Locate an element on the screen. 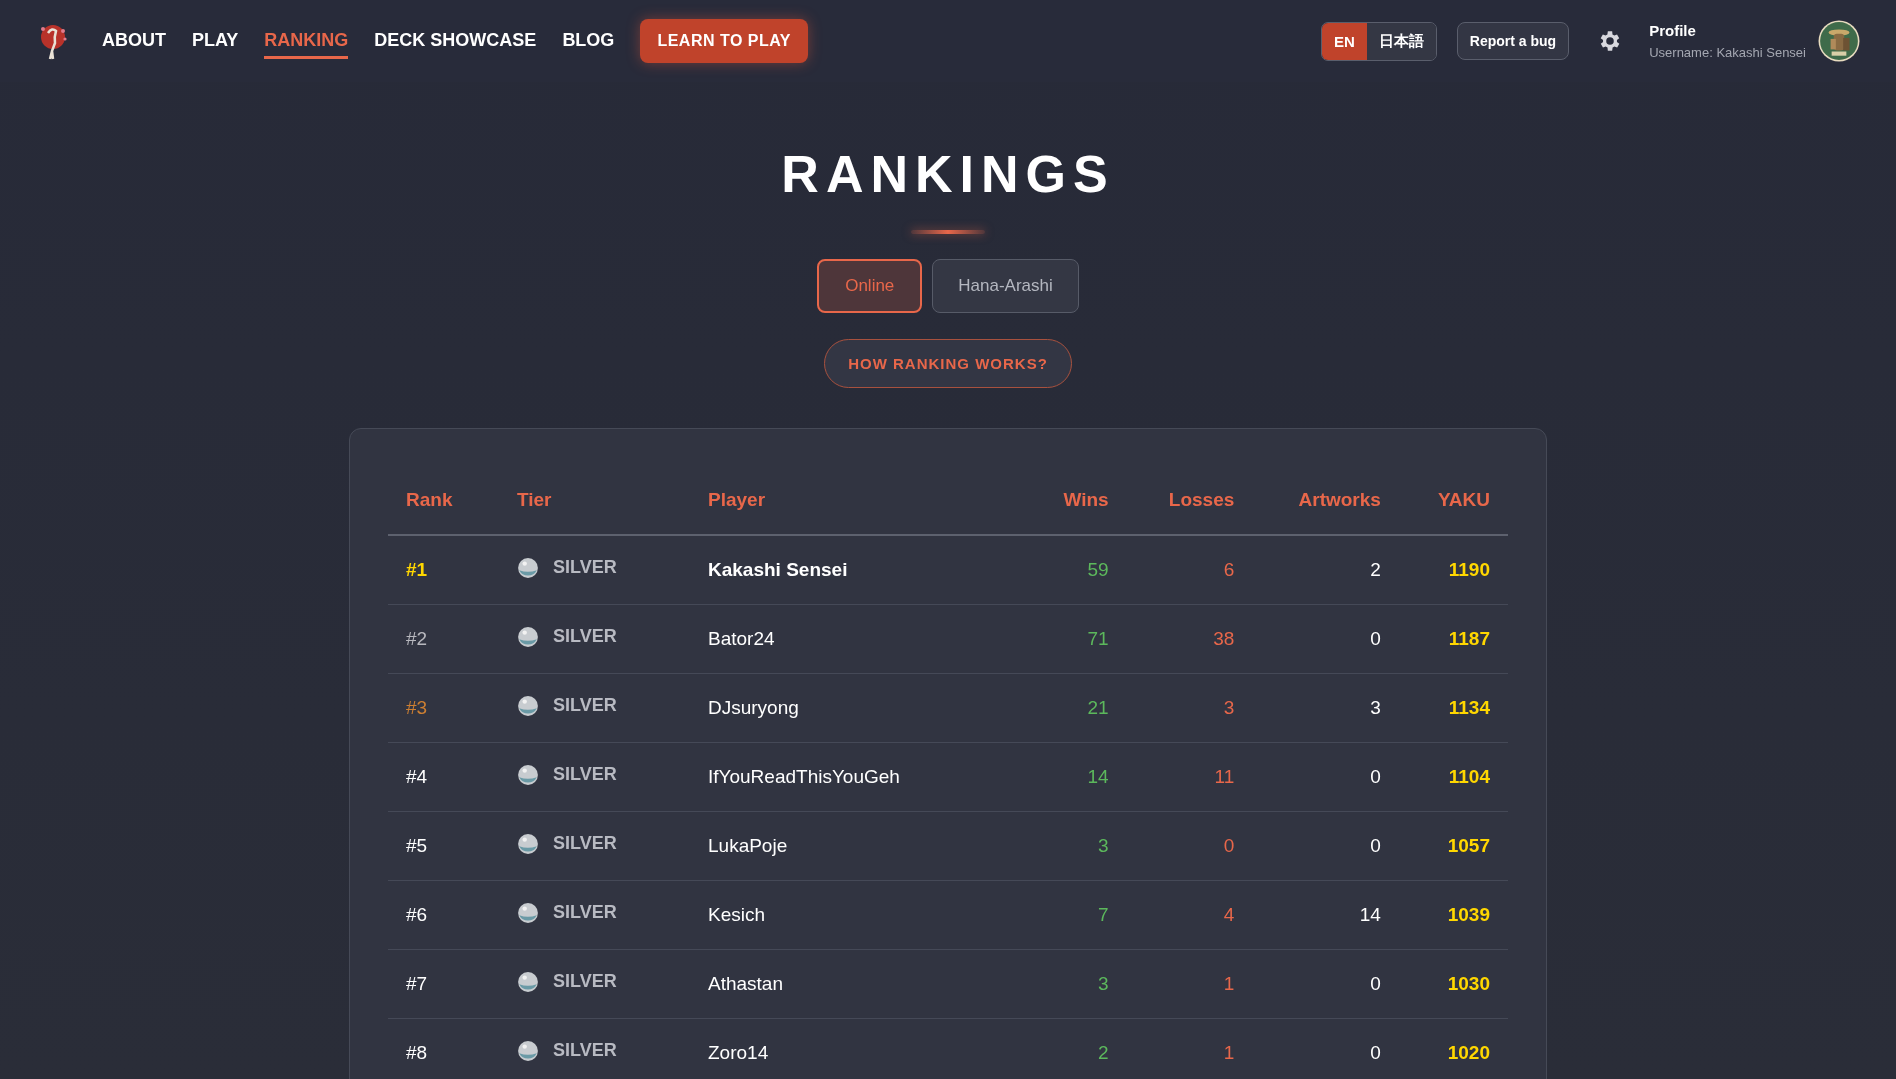 The image size is (1896, 1079). username-text: Username: Kakashi Sensei is located at coordinates (1727, 52).